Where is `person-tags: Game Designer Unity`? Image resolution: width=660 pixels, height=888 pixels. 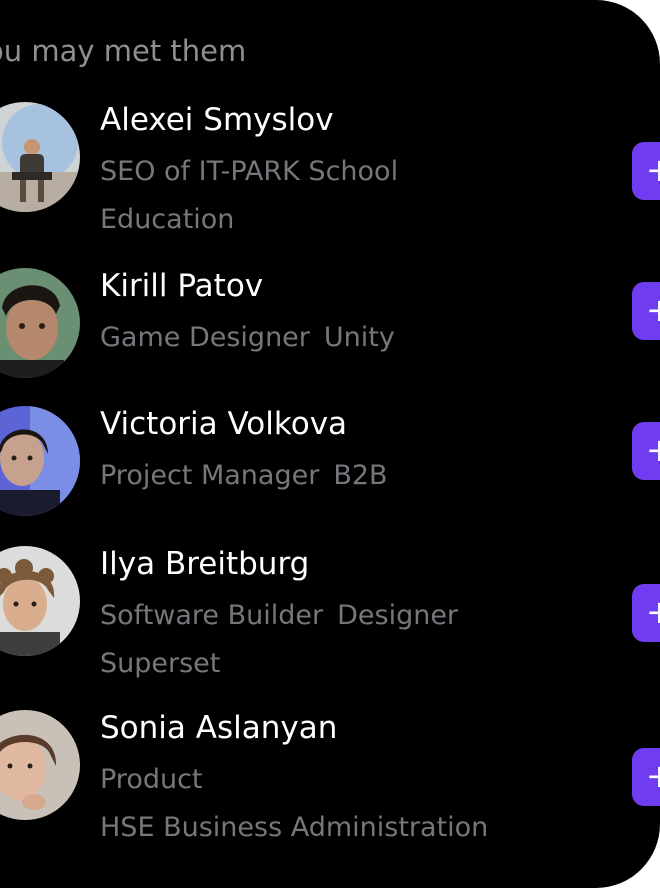
person-tags: Game Designer Unity is located at coordinates (254, 337).